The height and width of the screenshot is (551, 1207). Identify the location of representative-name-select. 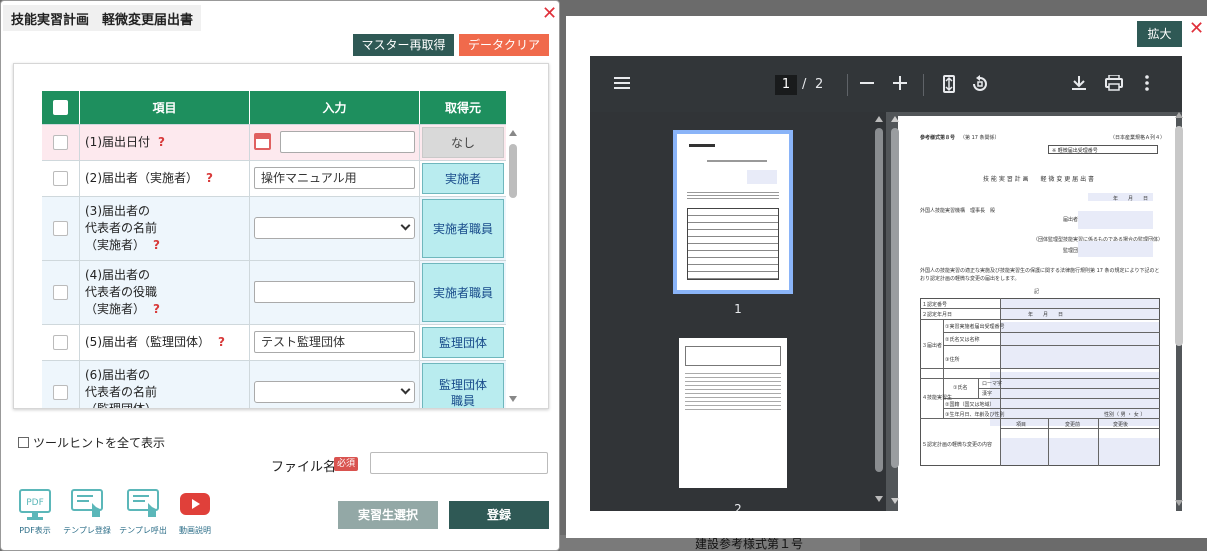
(334, 228).